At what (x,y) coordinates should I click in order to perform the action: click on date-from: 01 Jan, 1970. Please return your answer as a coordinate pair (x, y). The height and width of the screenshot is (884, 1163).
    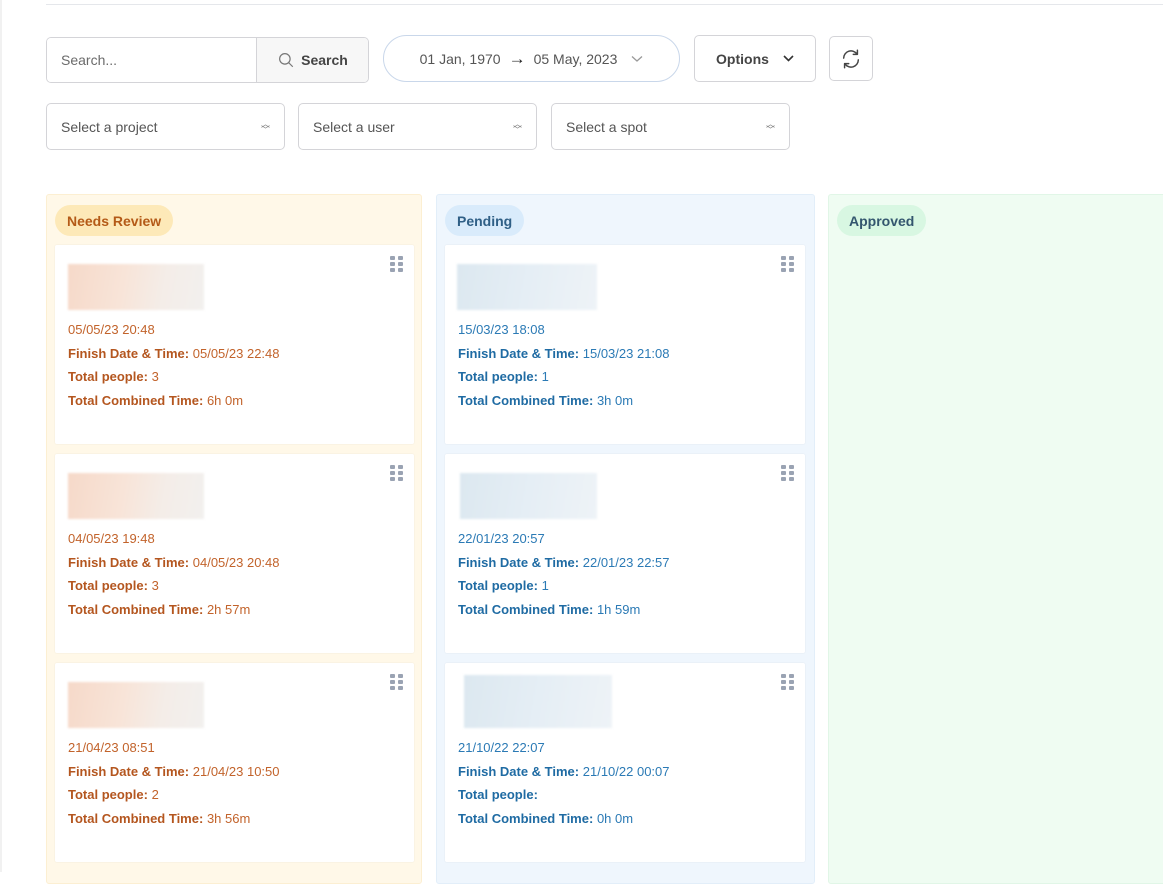
    Looking at the image, I should click on (460, 58).